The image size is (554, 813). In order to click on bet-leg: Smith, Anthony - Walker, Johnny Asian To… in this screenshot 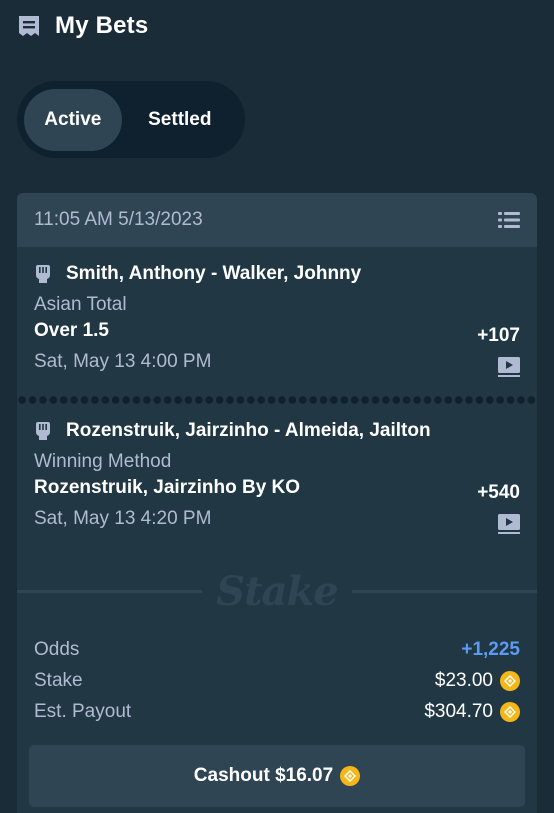, I will do `click(277, 320)`.